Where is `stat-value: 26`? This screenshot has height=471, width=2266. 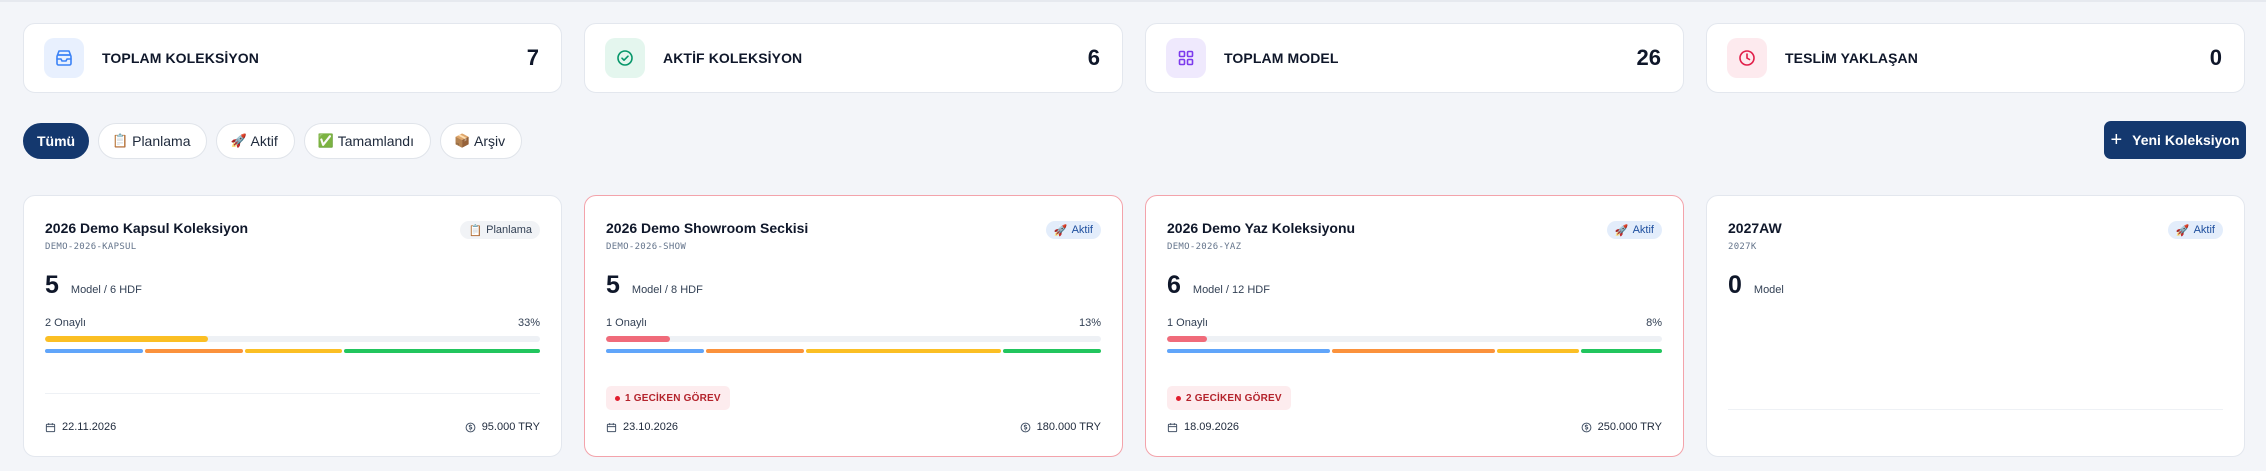 stat-value: 26 is located at coordinates (1648, 57).